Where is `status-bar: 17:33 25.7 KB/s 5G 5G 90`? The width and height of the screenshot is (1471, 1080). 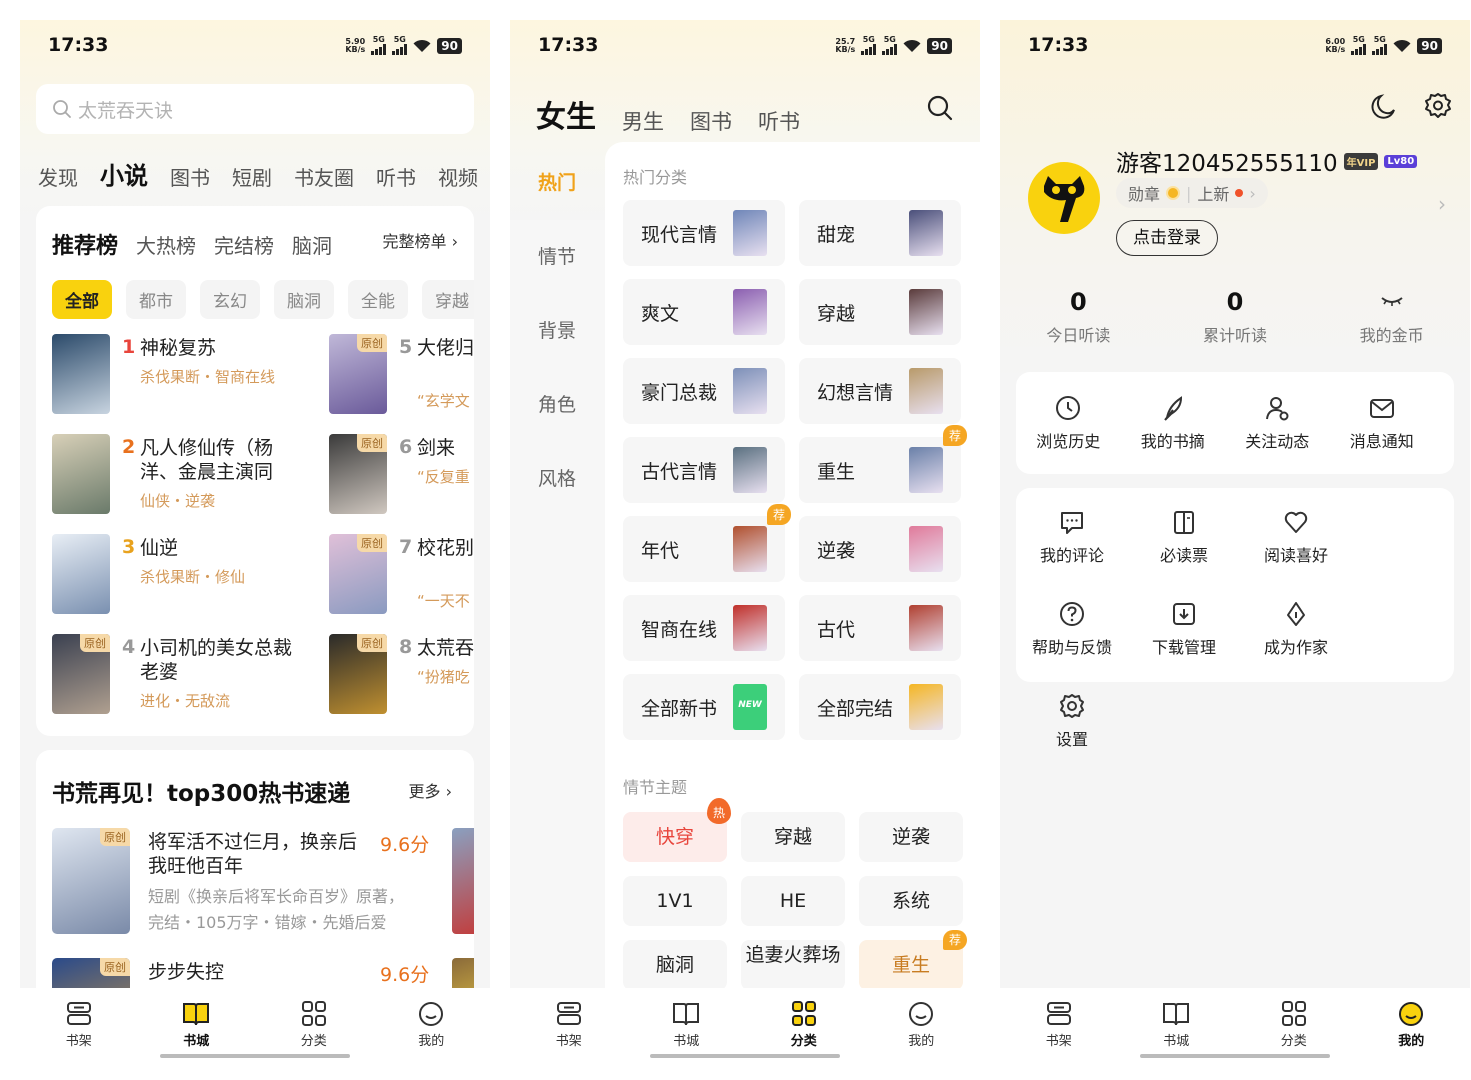 status-bar: 17:33 25.7 KB/s 5G 5G 90 is located at coordinates (745, 46).